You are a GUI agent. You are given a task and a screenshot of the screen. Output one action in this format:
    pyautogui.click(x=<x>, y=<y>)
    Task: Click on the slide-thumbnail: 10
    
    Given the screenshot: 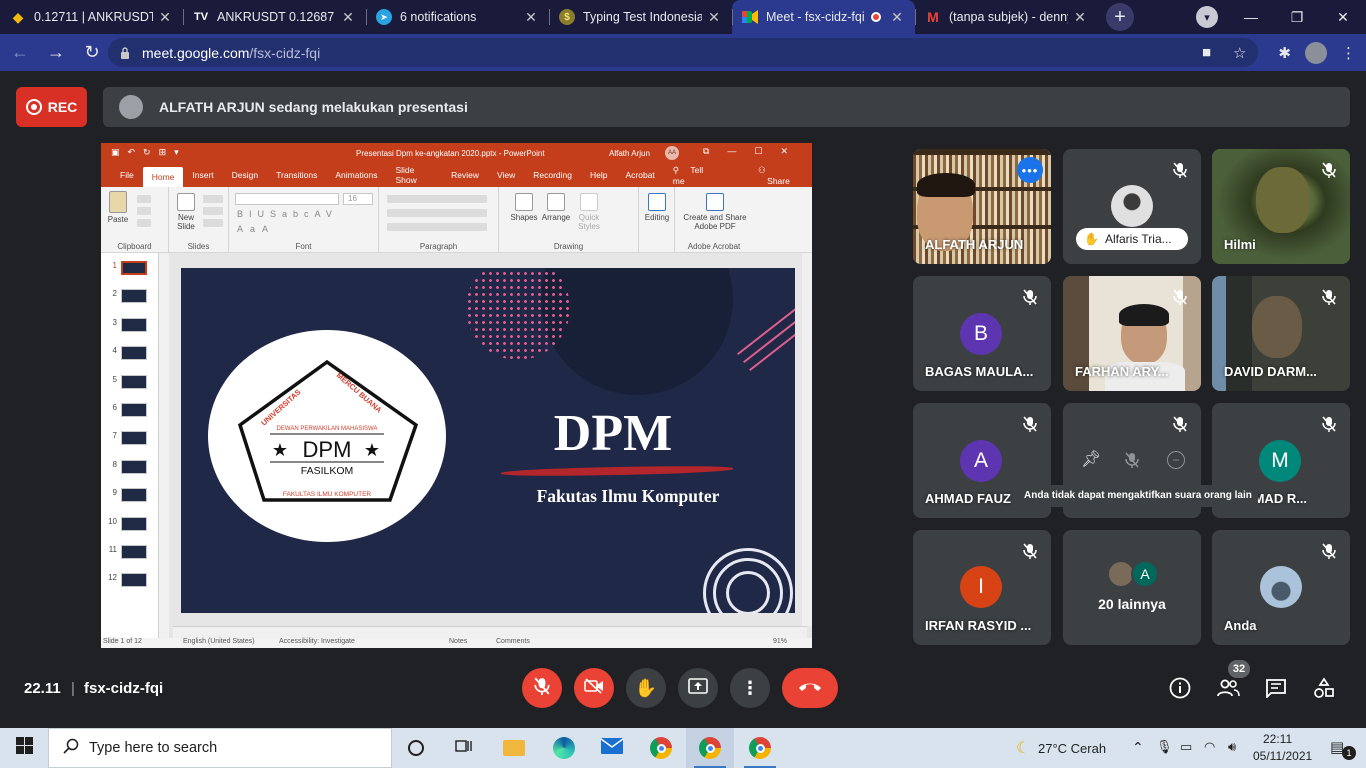 What is the action you would take?
    pyautogui.click(x=130, y=523)
    